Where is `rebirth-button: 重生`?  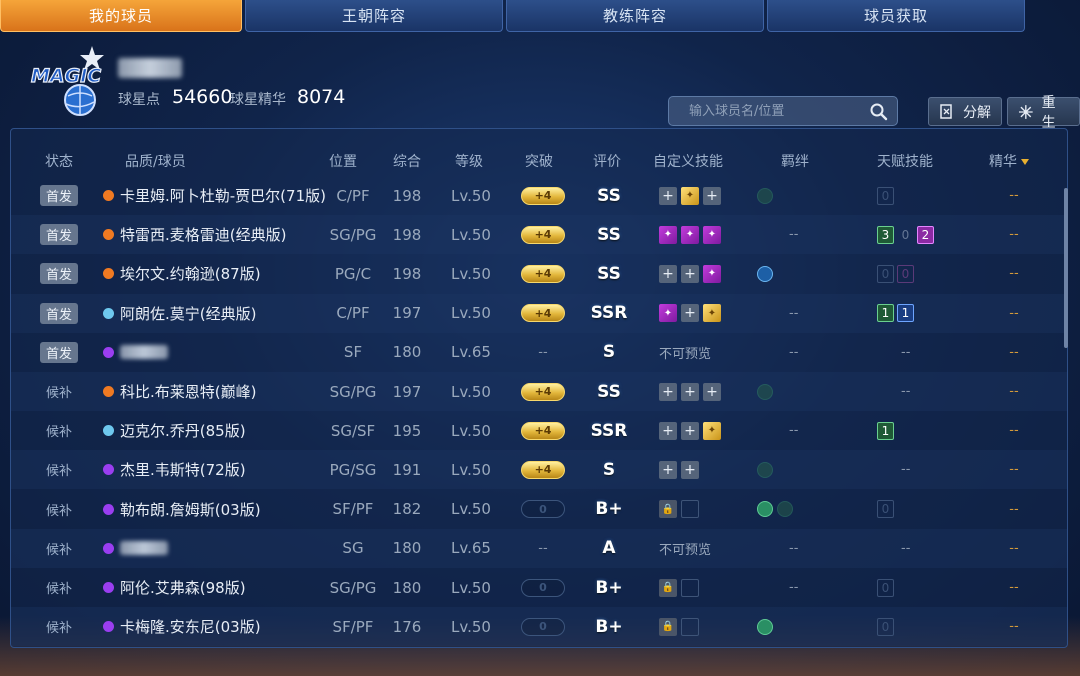
rebirth-button: 重生 is located at coordinates (1043, 113).